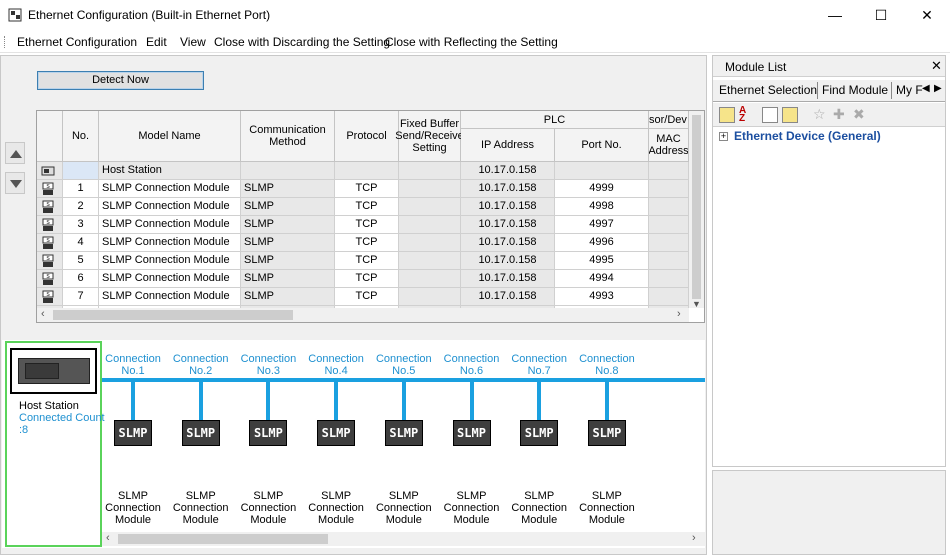 The image size is (950, 559). Describe the element at coordinates (859, 114) in the screenshot. I see `delete-favorite-icon: ✖` at that location.